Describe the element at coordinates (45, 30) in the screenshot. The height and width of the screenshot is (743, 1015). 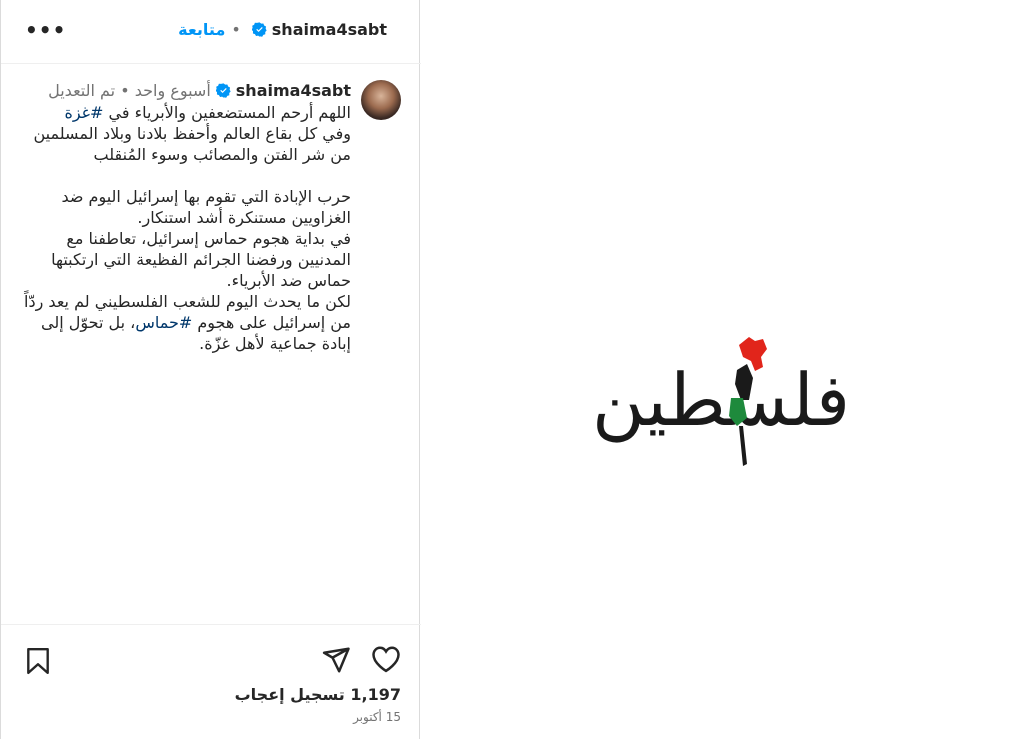
I see `more-options-icon: •••` at that location.